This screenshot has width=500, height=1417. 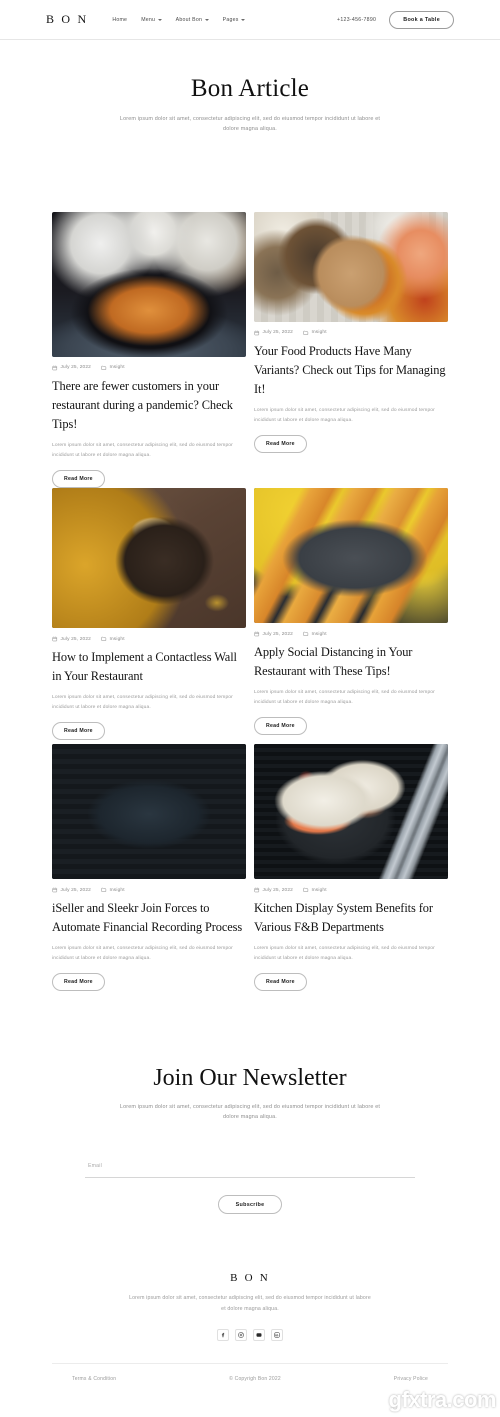 I want to click on email-input, so click(x=250, y=1166).